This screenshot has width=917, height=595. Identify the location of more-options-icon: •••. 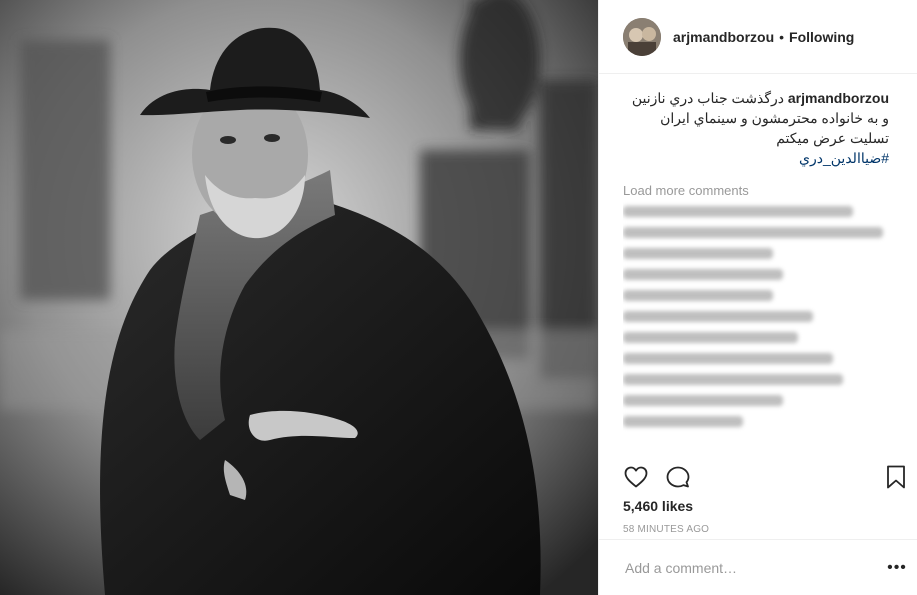
(897, 568).